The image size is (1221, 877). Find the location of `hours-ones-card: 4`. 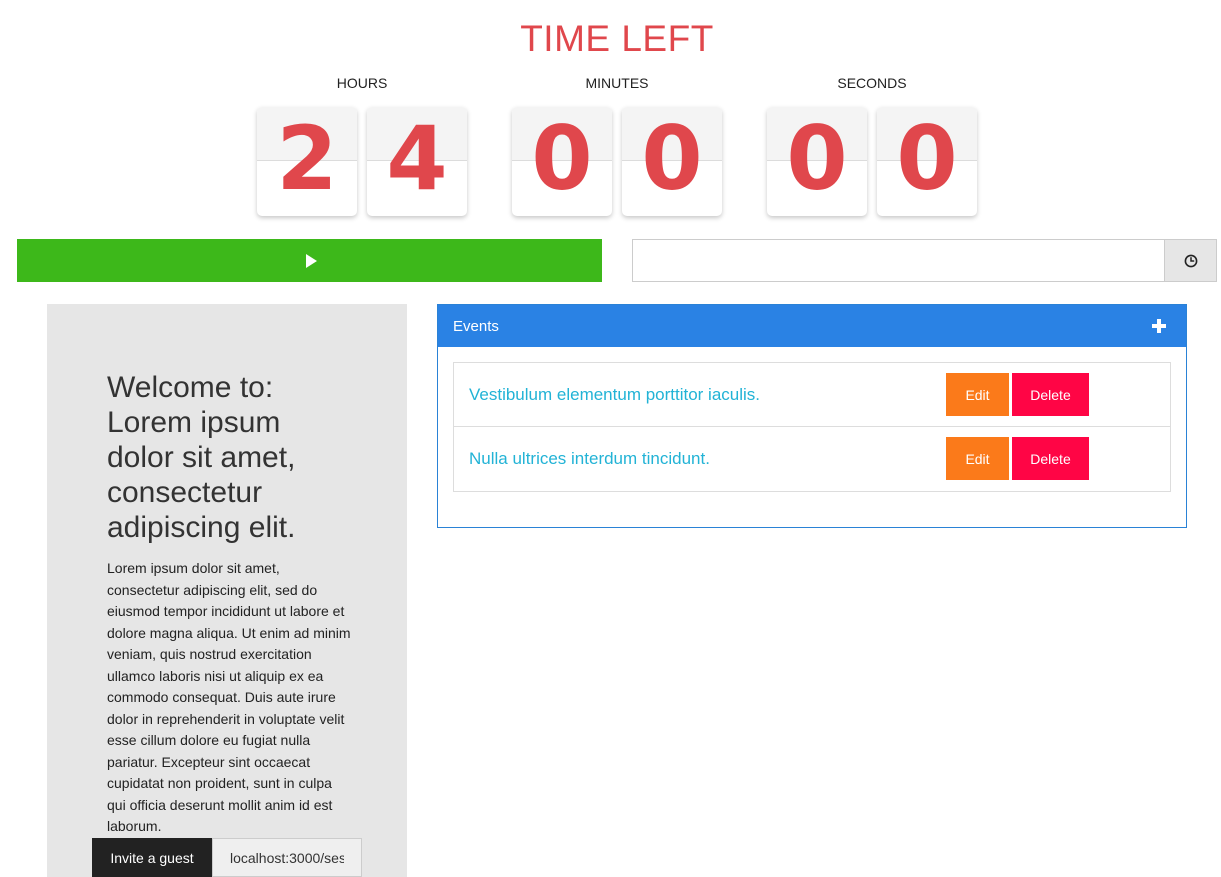

hours-ones-card: 4 is located at coordinates (417, 161).